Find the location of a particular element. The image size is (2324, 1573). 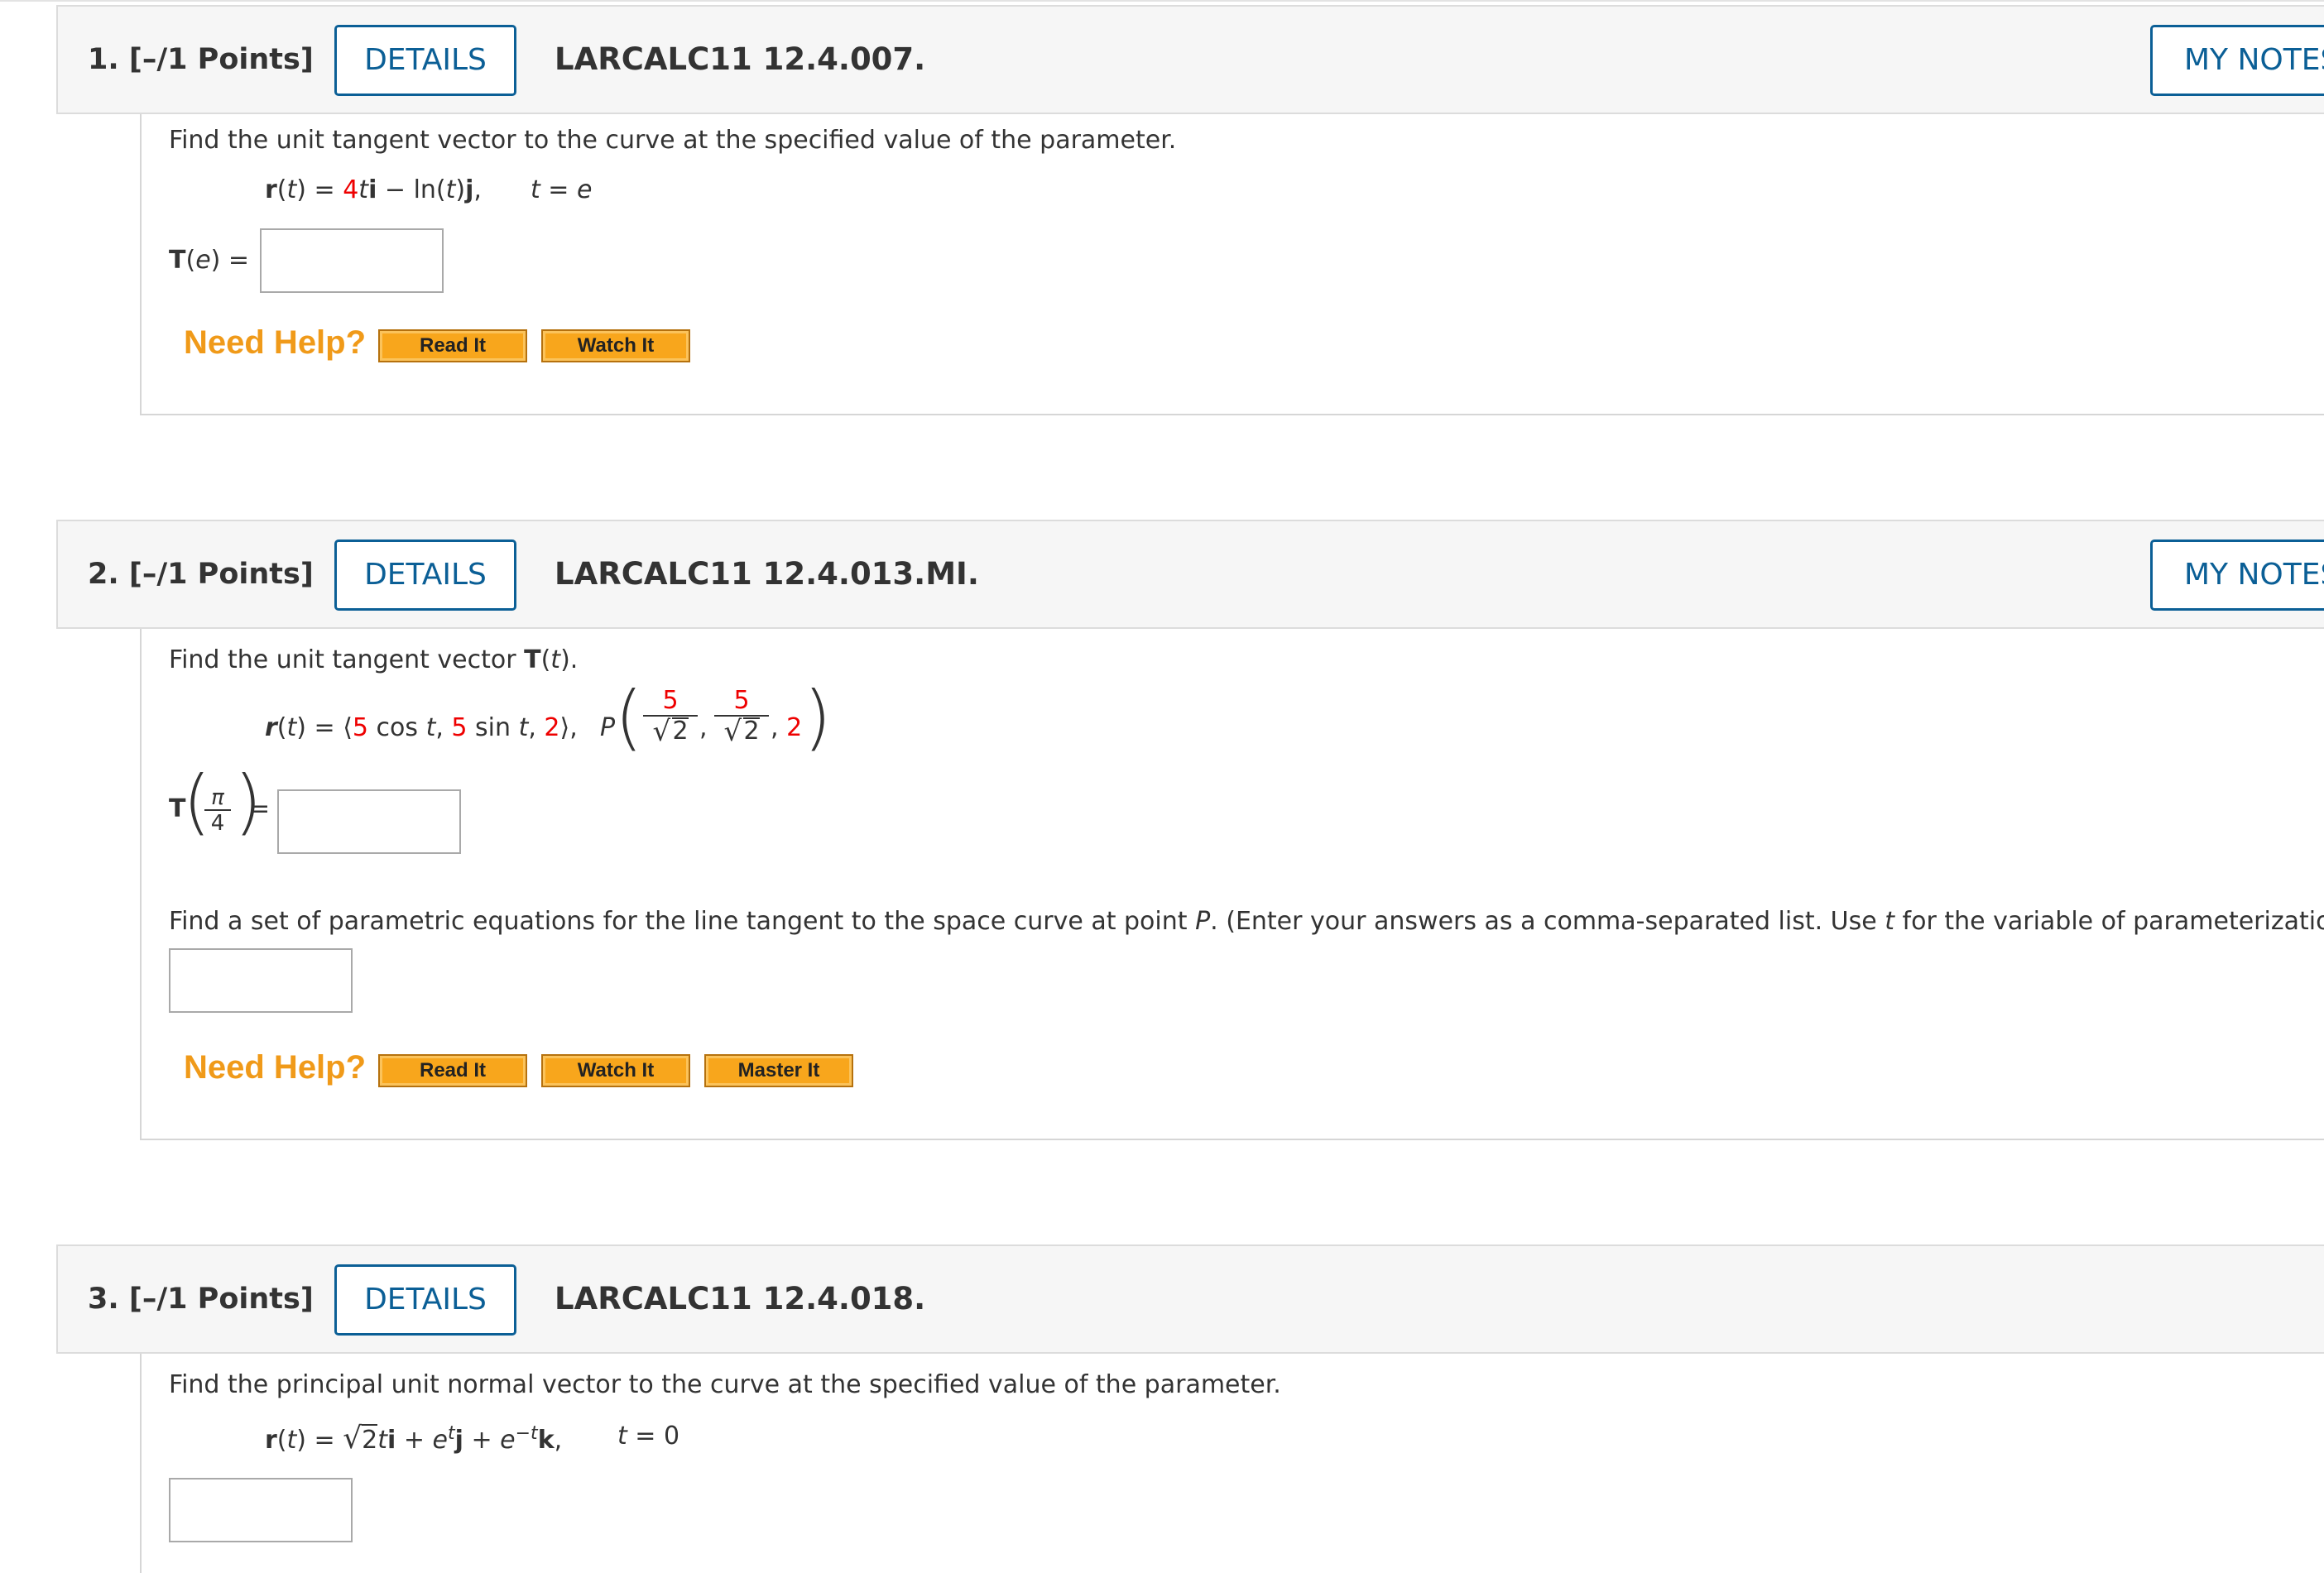

question-3-equation: r(t) = √2ti + etj + e−tk, is located at coordinates (414, 1439).